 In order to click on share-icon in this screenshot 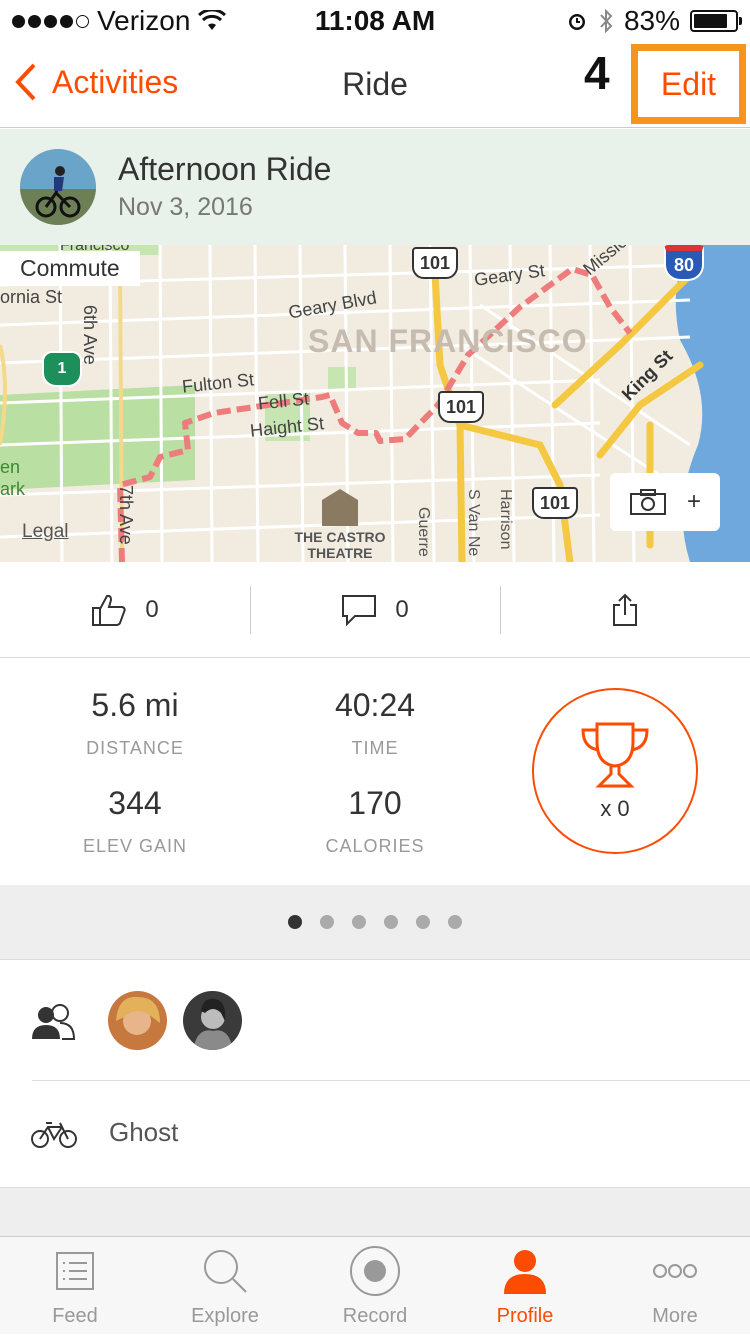, I will do `click(625, 609)`.